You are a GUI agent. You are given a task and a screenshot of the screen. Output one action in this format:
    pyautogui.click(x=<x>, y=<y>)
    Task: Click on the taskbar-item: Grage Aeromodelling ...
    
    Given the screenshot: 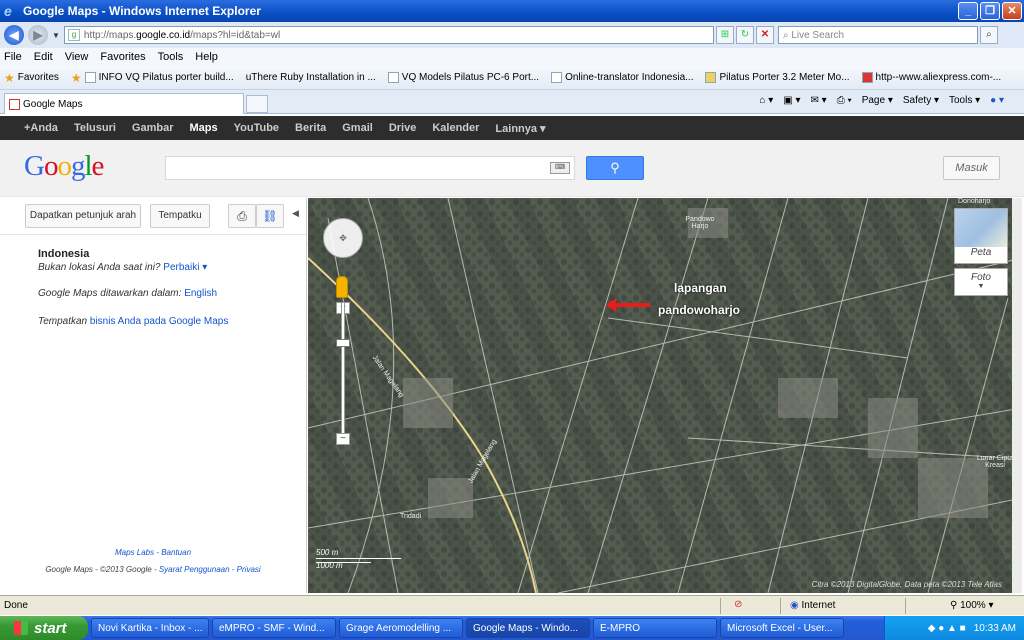 What is the action you would take?
    pyautogui.click(x=401, y=628)
    